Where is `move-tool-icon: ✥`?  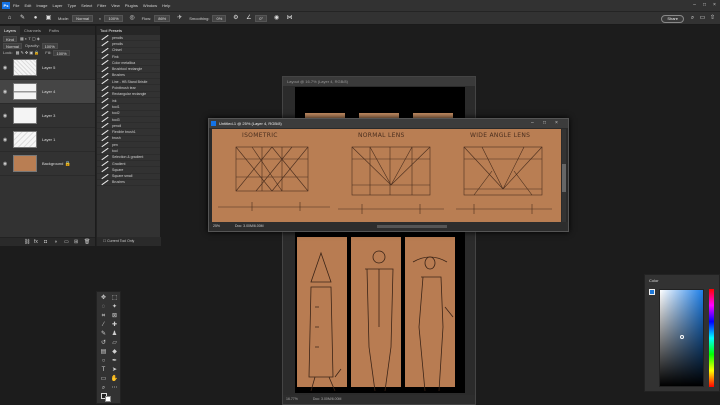
move-tool-icon: ✥ is located at coordinates (103, 298).